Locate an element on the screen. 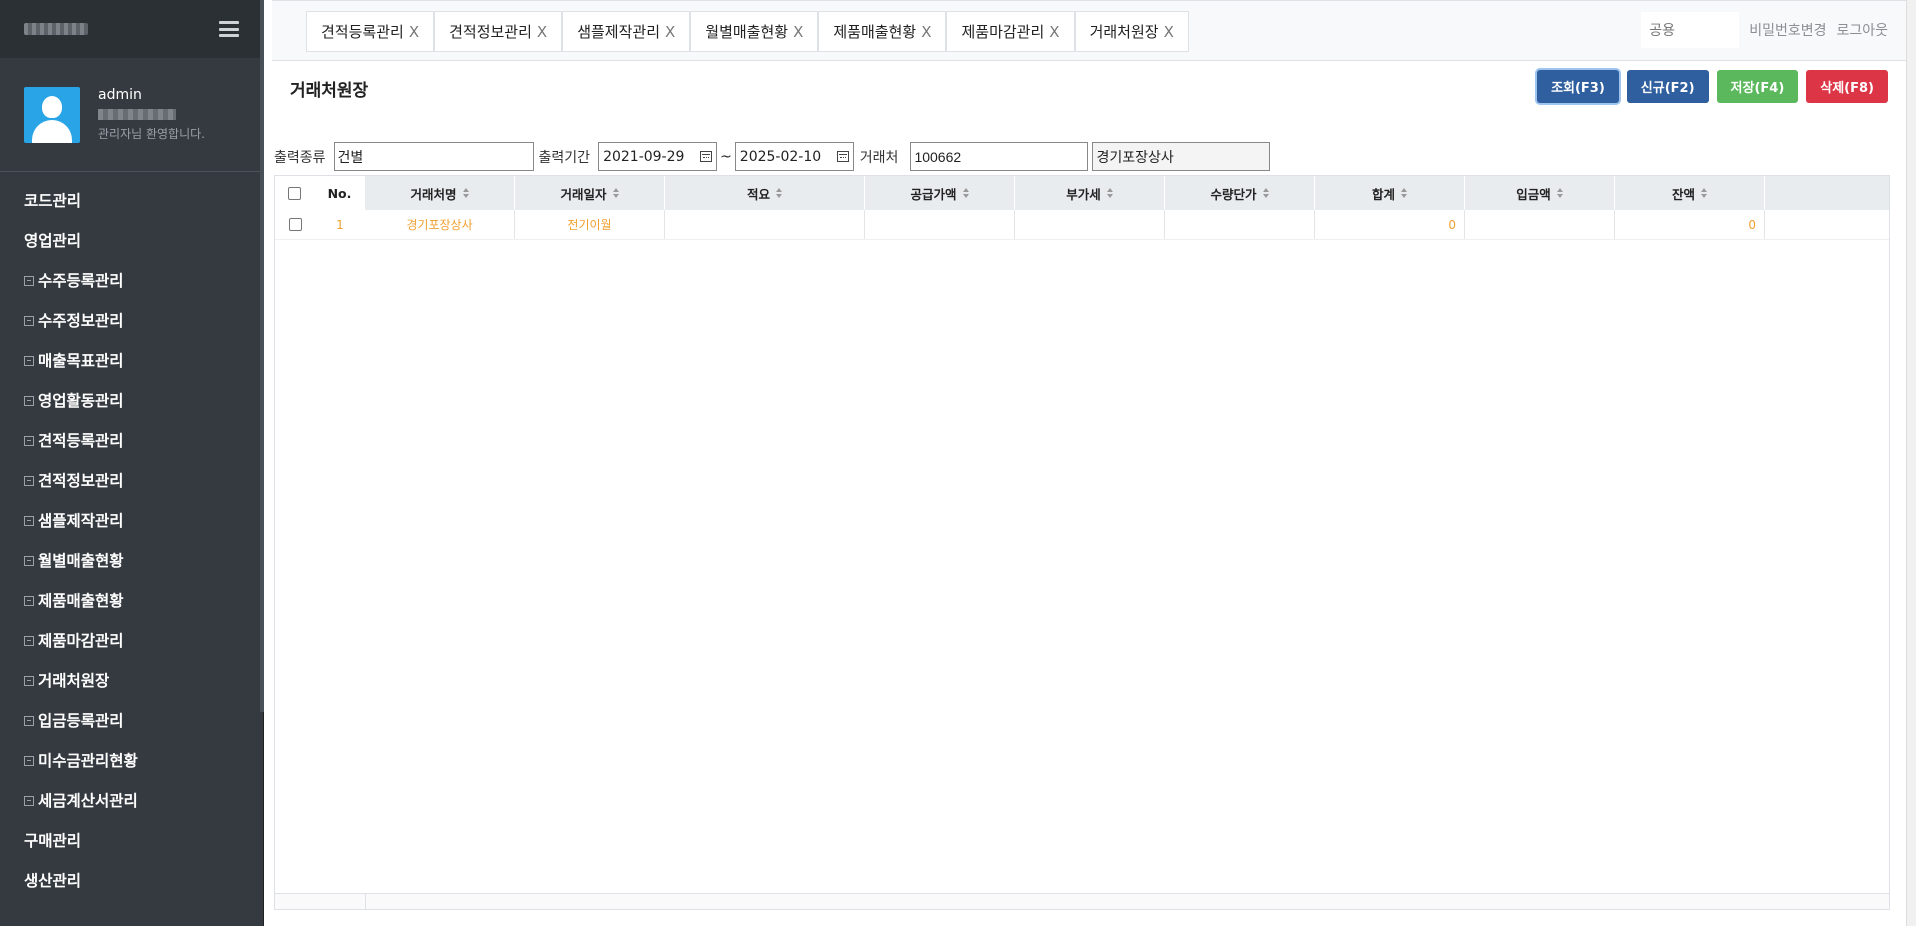  cell-deposit is located at coordinates (1540, 224).